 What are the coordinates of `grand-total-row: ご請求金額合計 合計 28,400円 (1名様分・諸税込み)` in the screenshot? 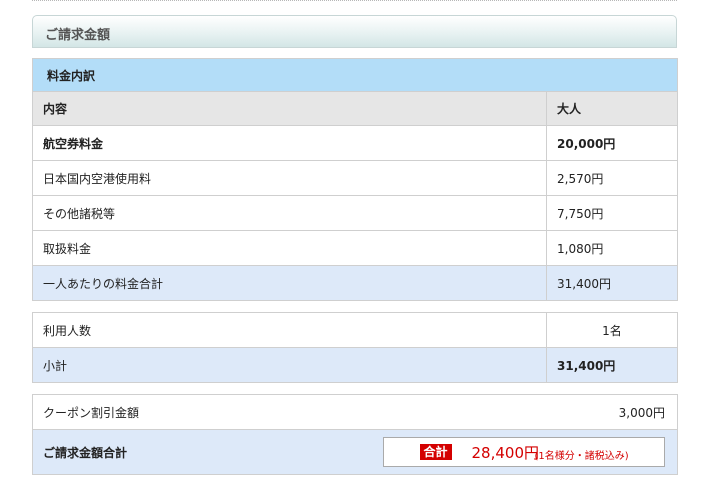 It's located at (355, 452).